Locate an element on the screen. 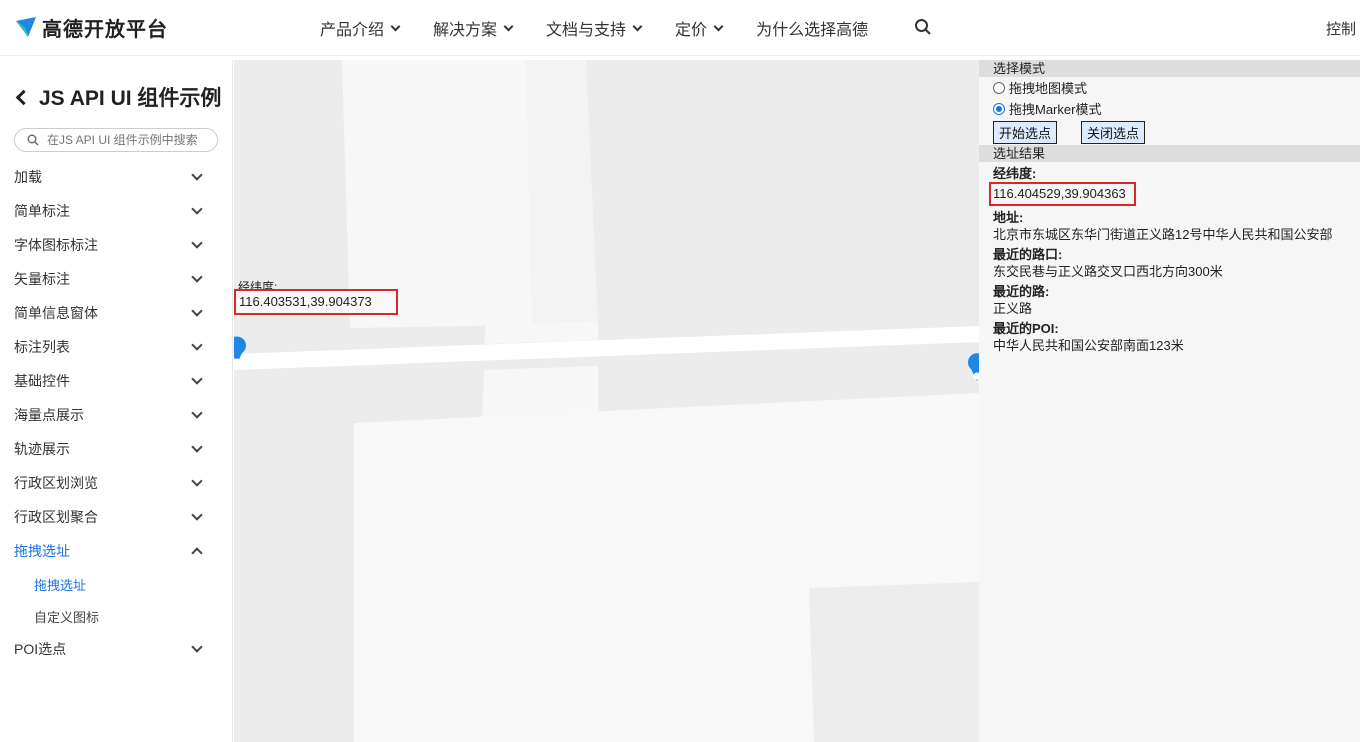  nav-products: 产品介绍 is located at coordinates (360, 28).